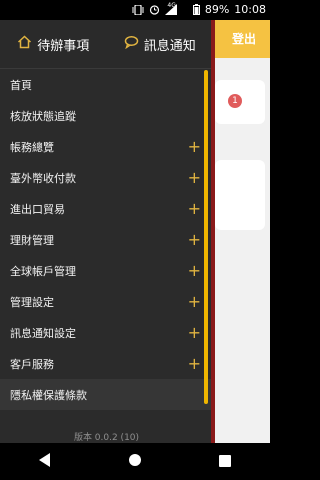 This screenshot has width=320, height=480. What do you see at coordinates (250, 9) in the screenshot?
I see `clock: 10:08` at bounding box center [250, 9].